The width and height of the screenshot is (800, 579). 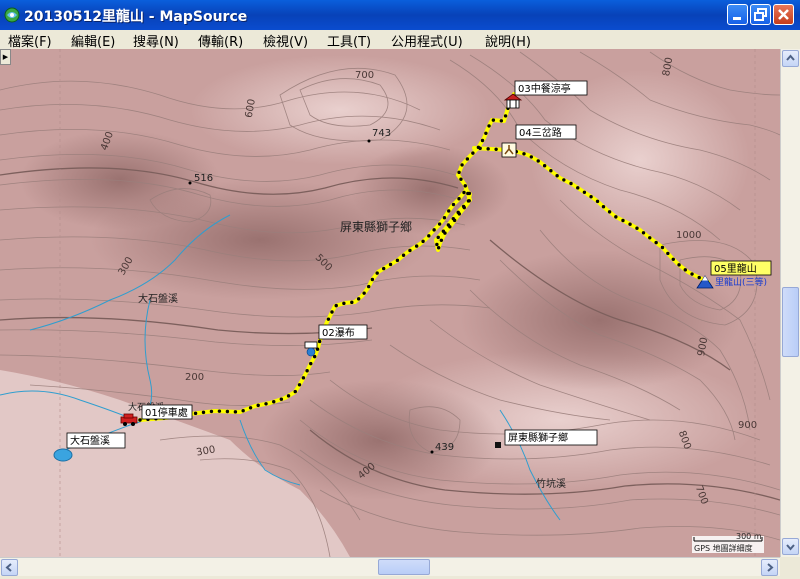 What do you see at coordinates (747, 425) in the screenshot?
I see `contour-label: 900` at bounding box center [747, 425].